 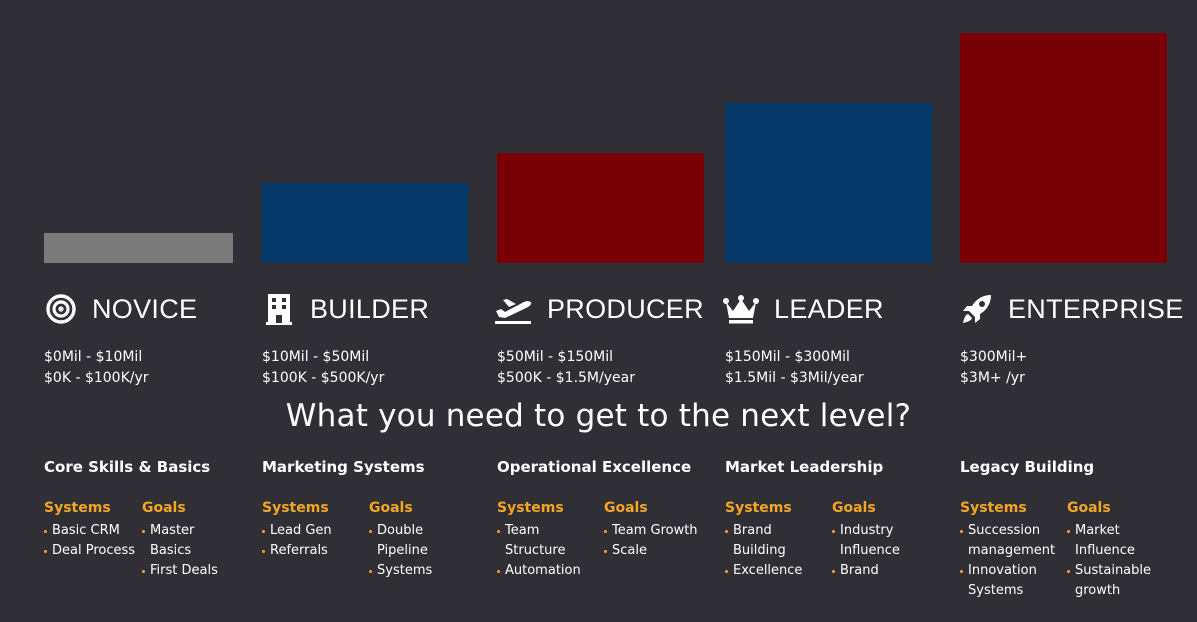 What do you see at coordinates (1009, 541) in the screenshot?
I see `list-item: Succession management` at bounding box center [1009, 541].